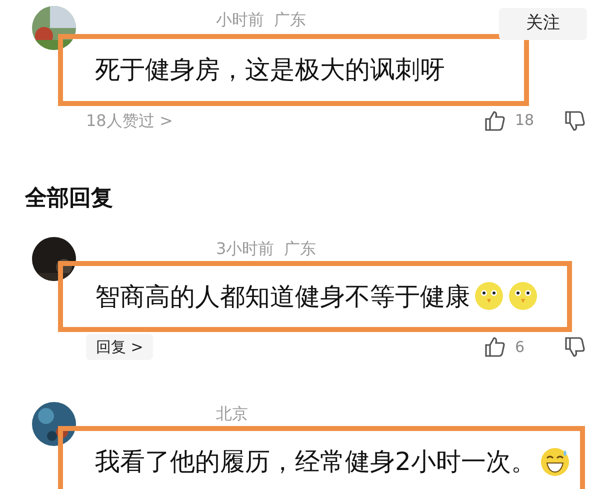  What do you see at coordinates (315, 462) in the screenshot?
I see `comment-text: 我看了他的履历，经常健身2小时一次。` at bounding box center [315, 462].